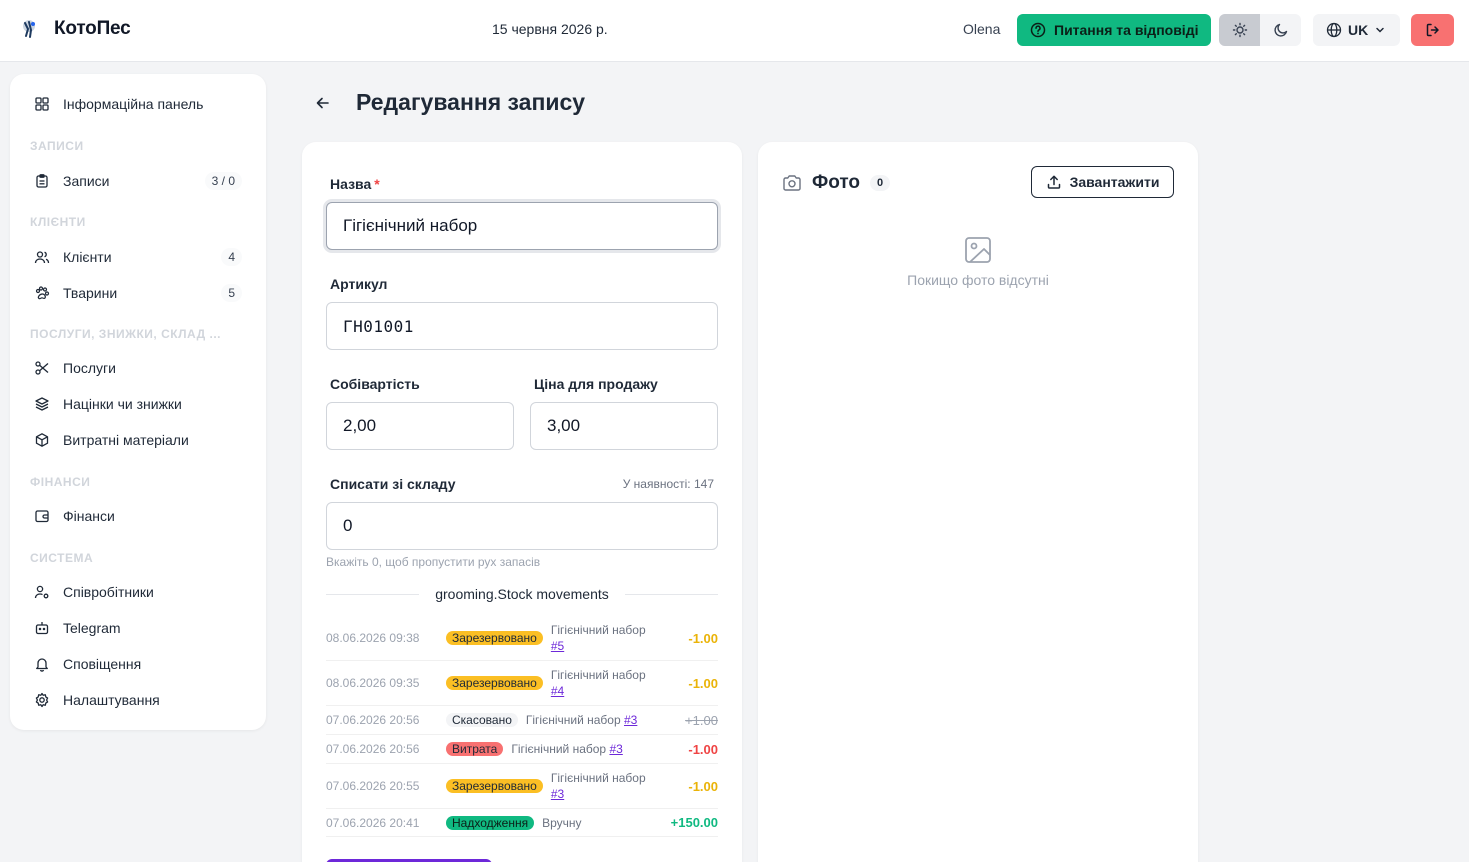 The image size is (1469, 862). I want to click on sidebar-item-dashboard: Інформаційна панель, so click(138, 104).